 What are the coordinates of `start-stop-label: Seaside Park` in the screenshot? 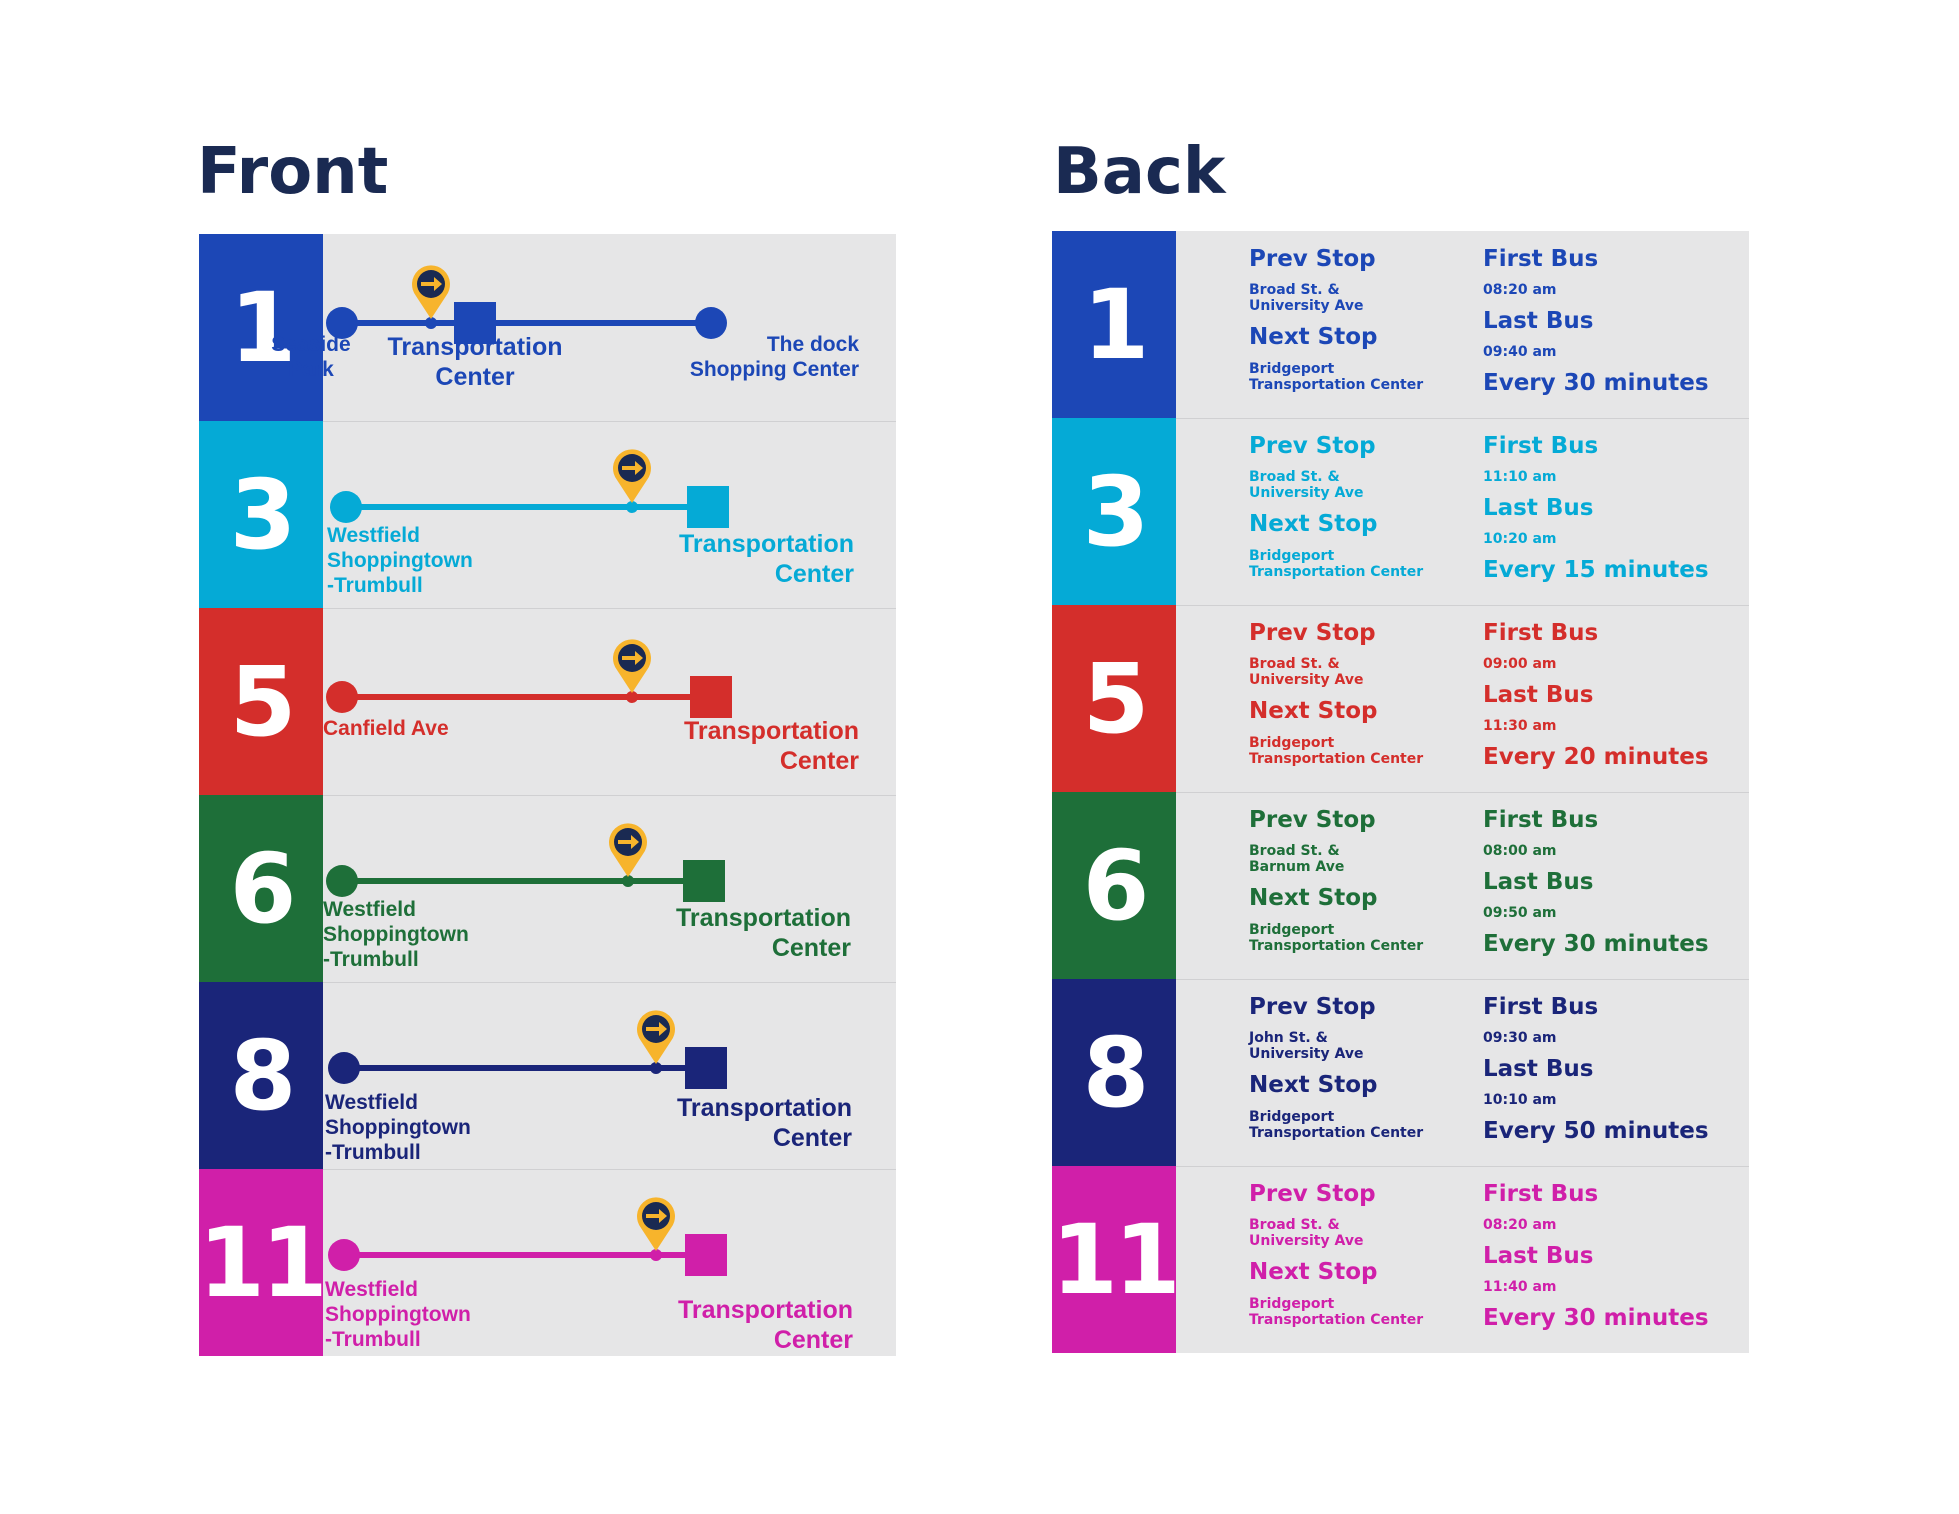 It's located at (311, 357).